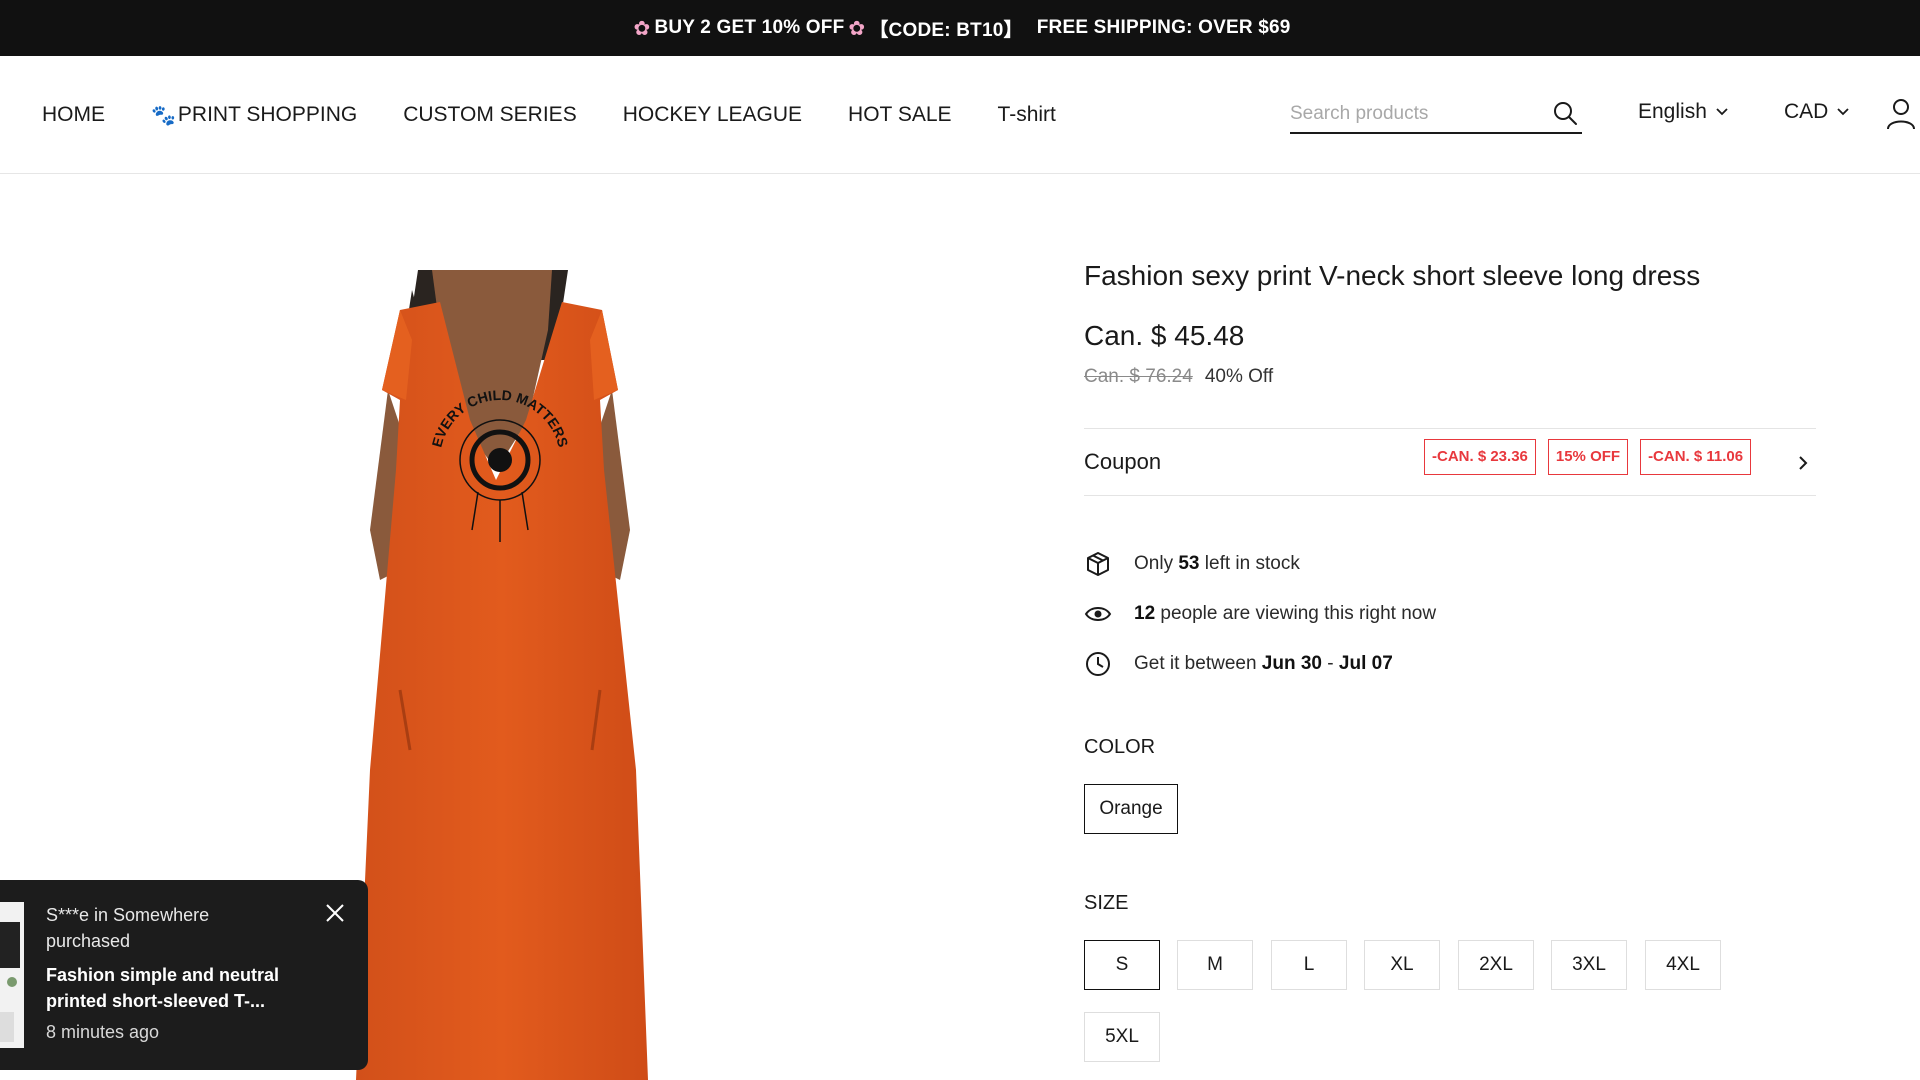 Image resolution: width=1920 pixels, height=1080 pixels. I want to click on coupon-tag: -CAN. $ 11.06, so click(1696, 457).